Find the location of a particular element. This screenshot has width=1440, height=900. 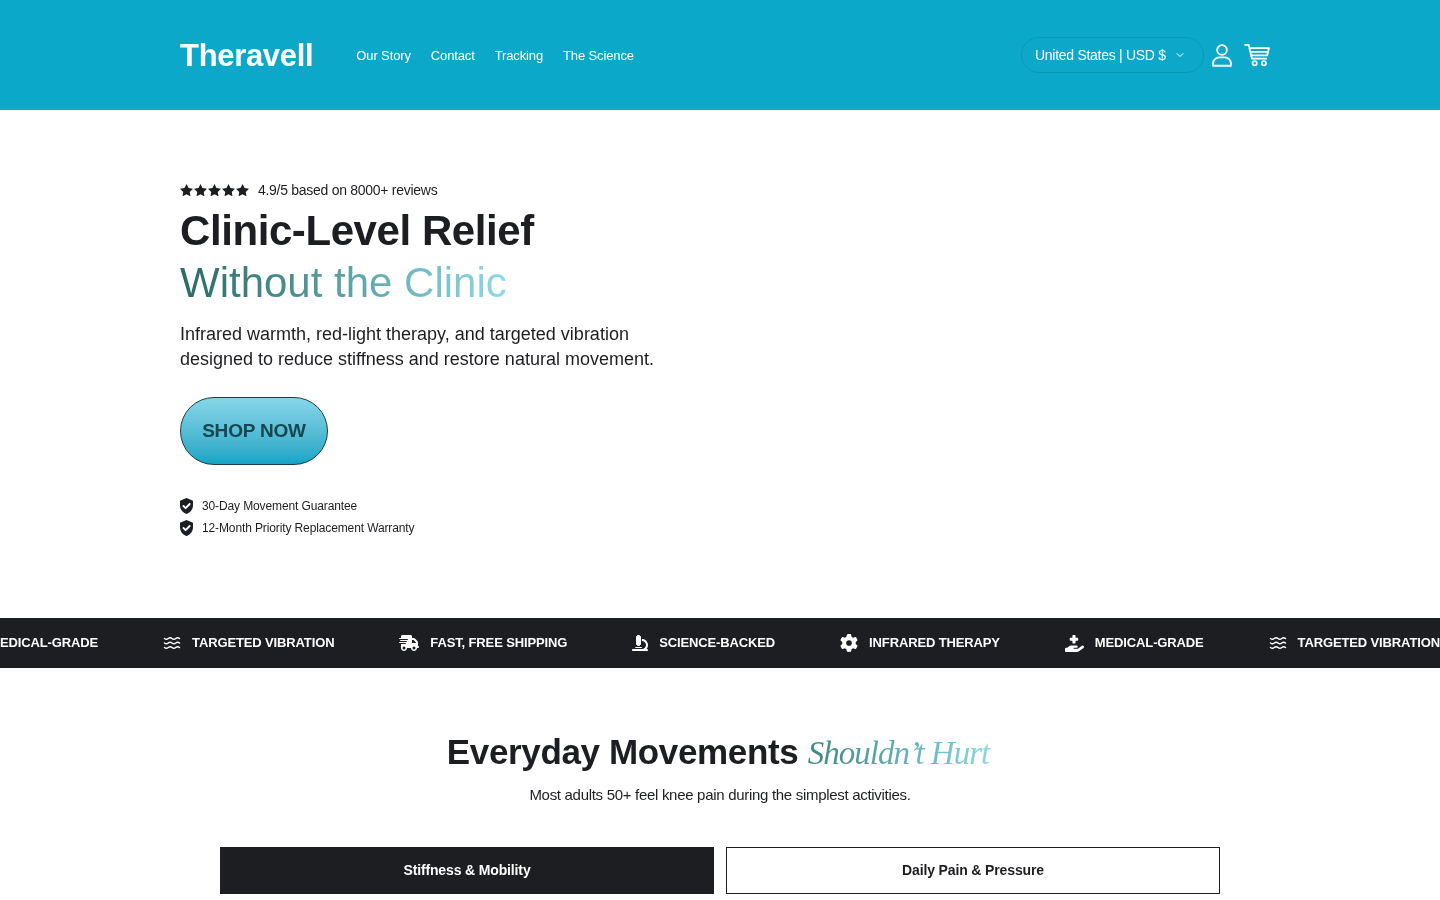

gear-icon is located at coordinates (849, 643).